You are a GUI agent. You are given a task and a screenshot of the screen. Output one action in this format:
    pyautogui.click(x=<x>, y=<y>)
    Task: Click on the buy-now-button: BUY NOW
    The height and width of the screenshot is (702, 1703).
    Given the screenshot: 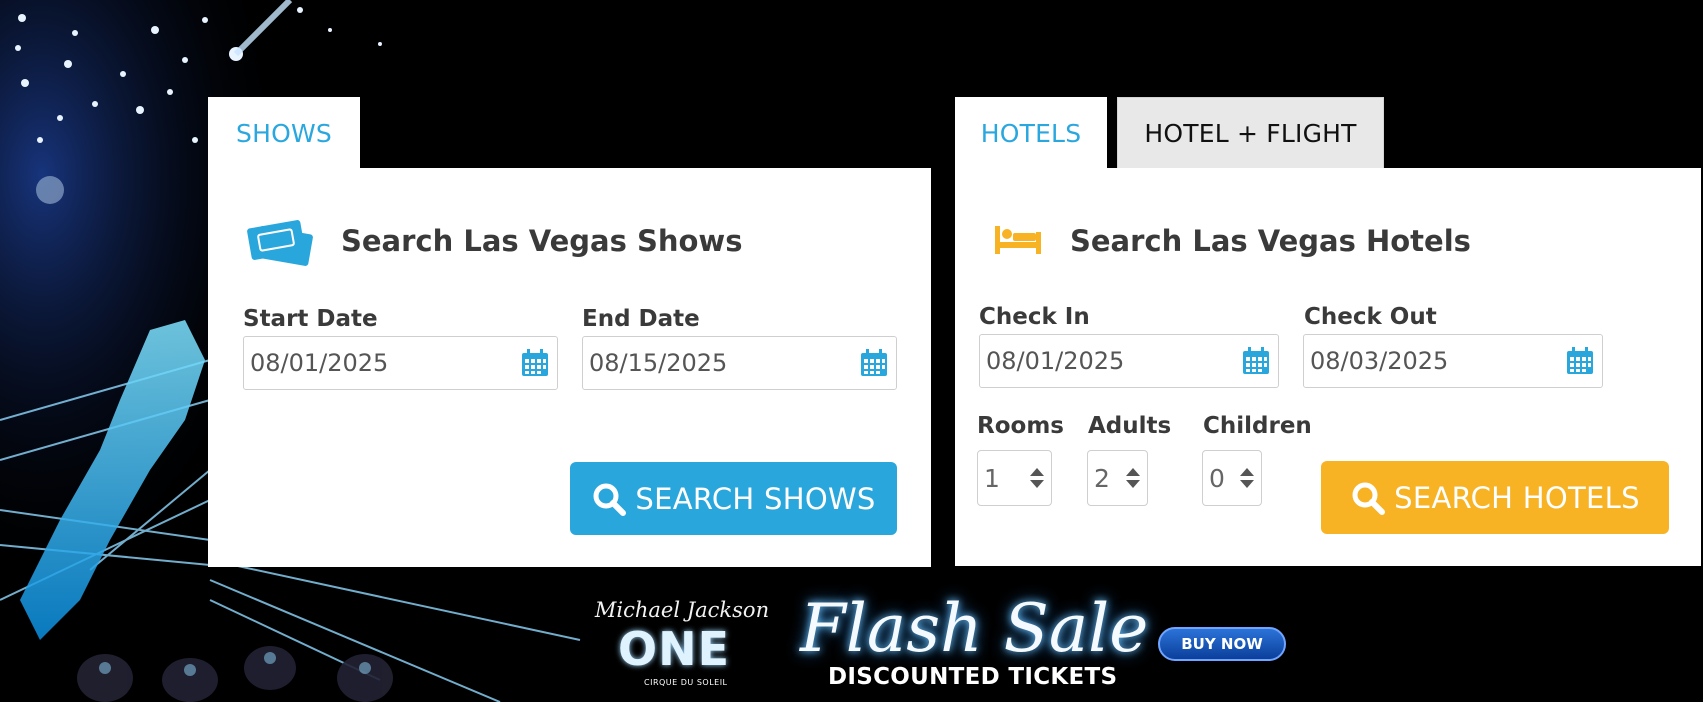 What is the action you would take?
    pyautogui.click(x=1222, y=644)
    